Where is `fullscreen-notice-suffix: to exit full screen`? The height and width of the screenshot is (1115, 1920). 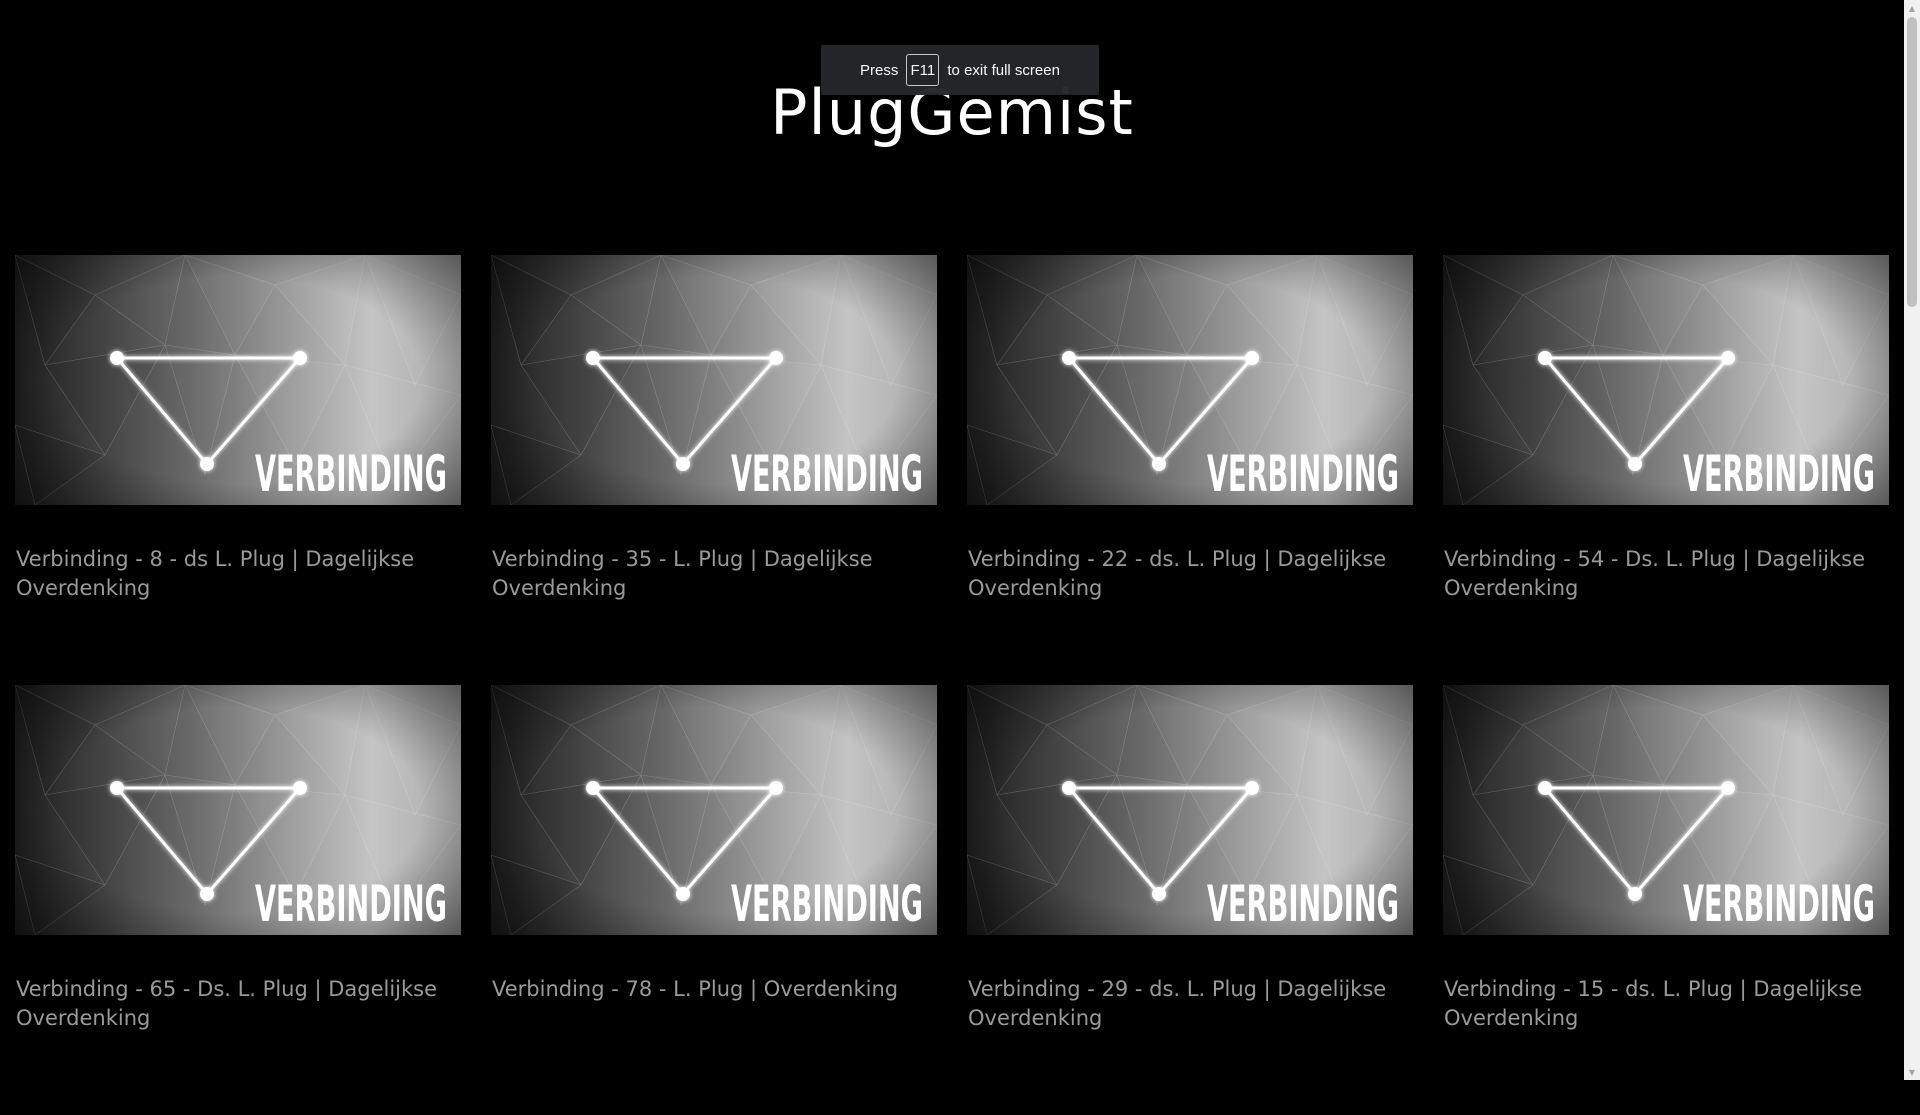 fullscreen-notice-suffix: to exit full screen is located at coordinates (1003, 70).